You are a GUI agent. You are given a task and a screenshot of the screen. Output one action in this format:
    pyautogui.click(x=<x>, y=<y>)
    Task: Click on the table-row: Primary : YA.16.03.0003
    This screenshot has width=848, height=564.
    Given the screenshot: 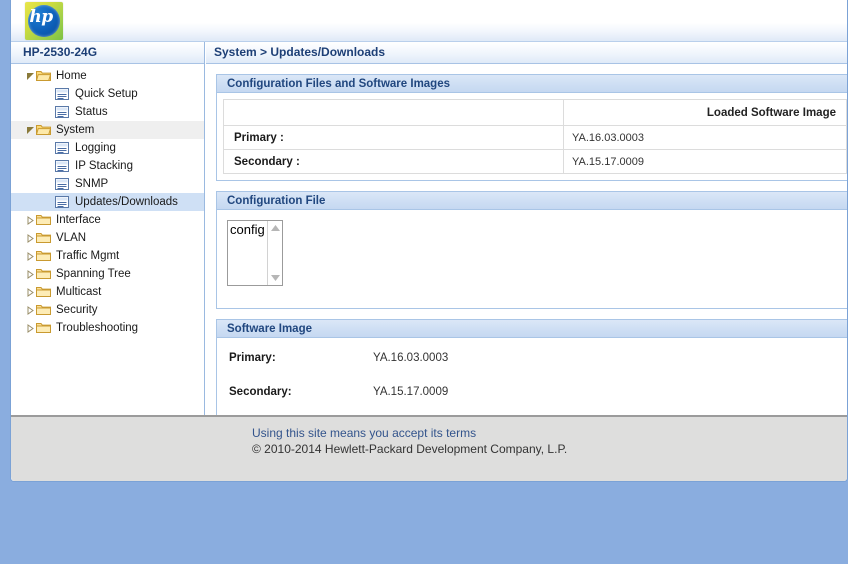 What is the action you would take?
    pyautogui.click(x=535, y=137)
    